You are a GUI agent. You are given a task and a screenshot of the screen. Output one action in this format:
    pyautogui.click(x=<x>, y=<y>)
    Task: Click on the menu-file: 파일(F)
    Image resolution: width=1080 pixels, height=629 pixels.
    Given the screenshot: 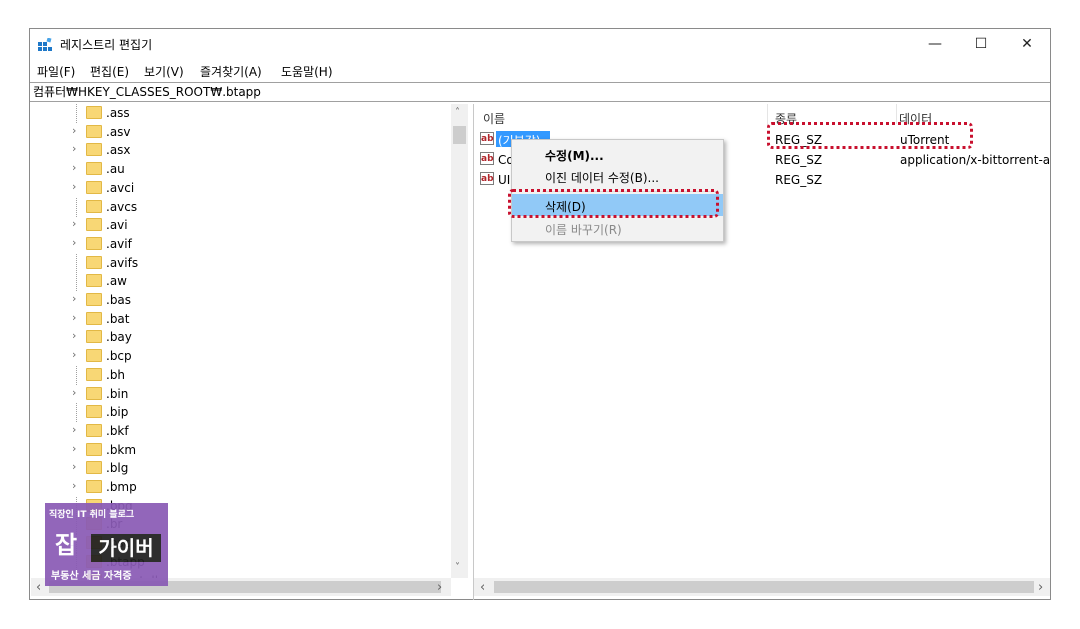 What is the action you would take?
    pyautogui.click(x=56, y=71)
    